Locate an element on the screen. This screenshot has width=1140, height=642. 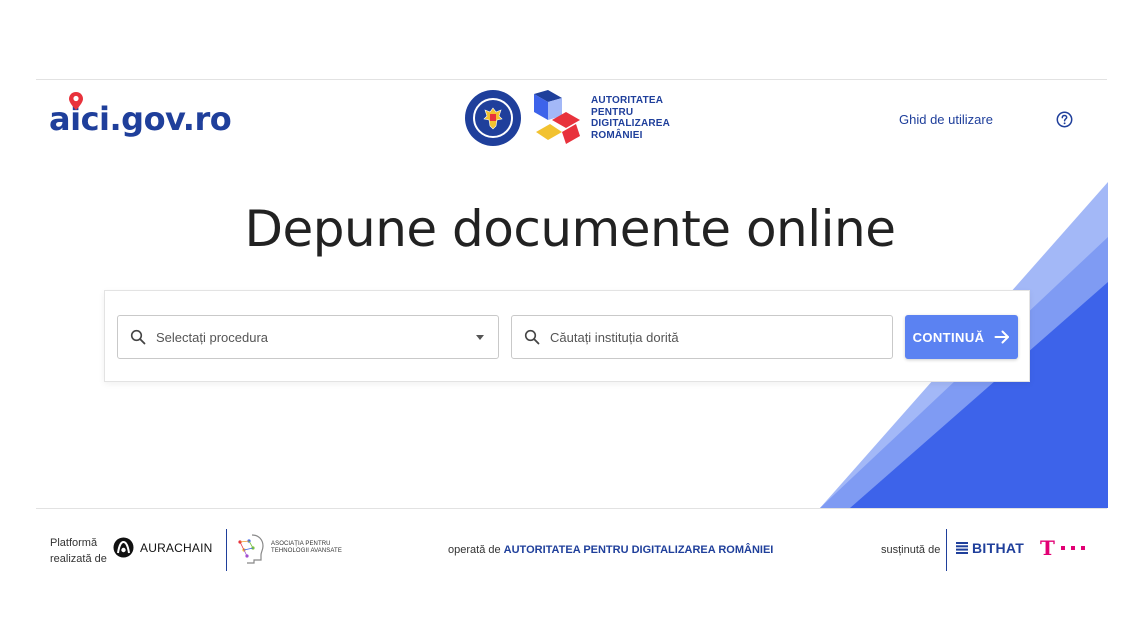
adr-line: PENTRU is located at coordinates (612, 112).